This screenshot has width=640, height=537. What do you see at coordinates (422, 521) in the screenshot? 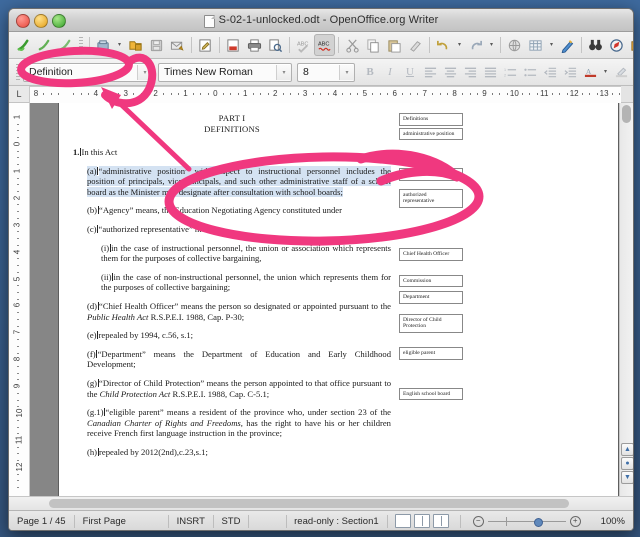
I see `multi-page-view-button` at bounding box center [422, 521].